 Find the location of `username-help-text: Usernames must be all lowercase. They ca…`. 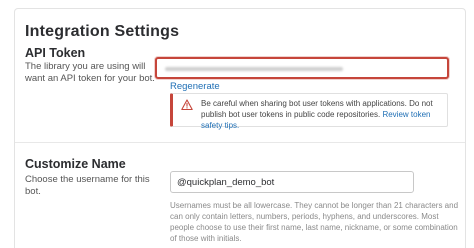

username-help-text: Usernames must be all lowercase. They ca… is located at coordinates (314, 222).